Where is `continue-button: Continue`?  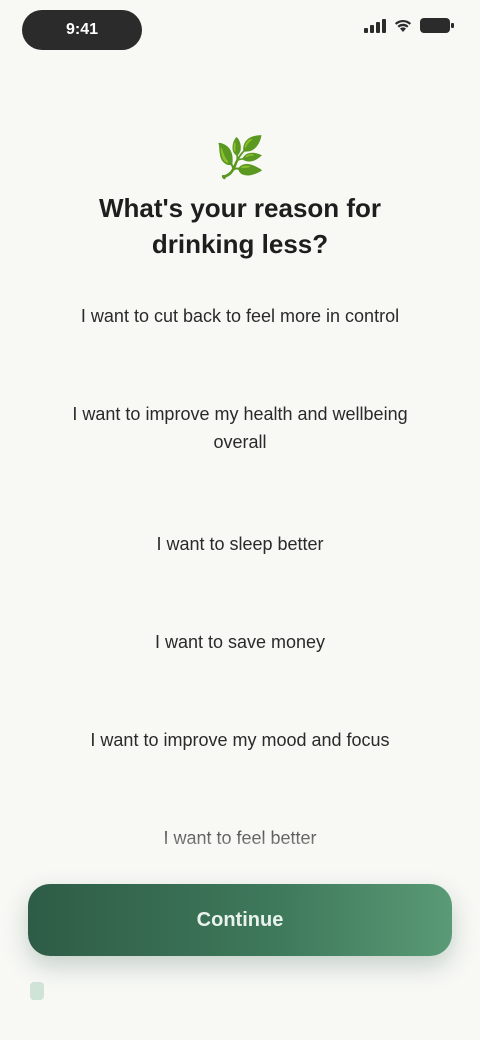 continue-button: Continue is located at coordinates (240, 920).